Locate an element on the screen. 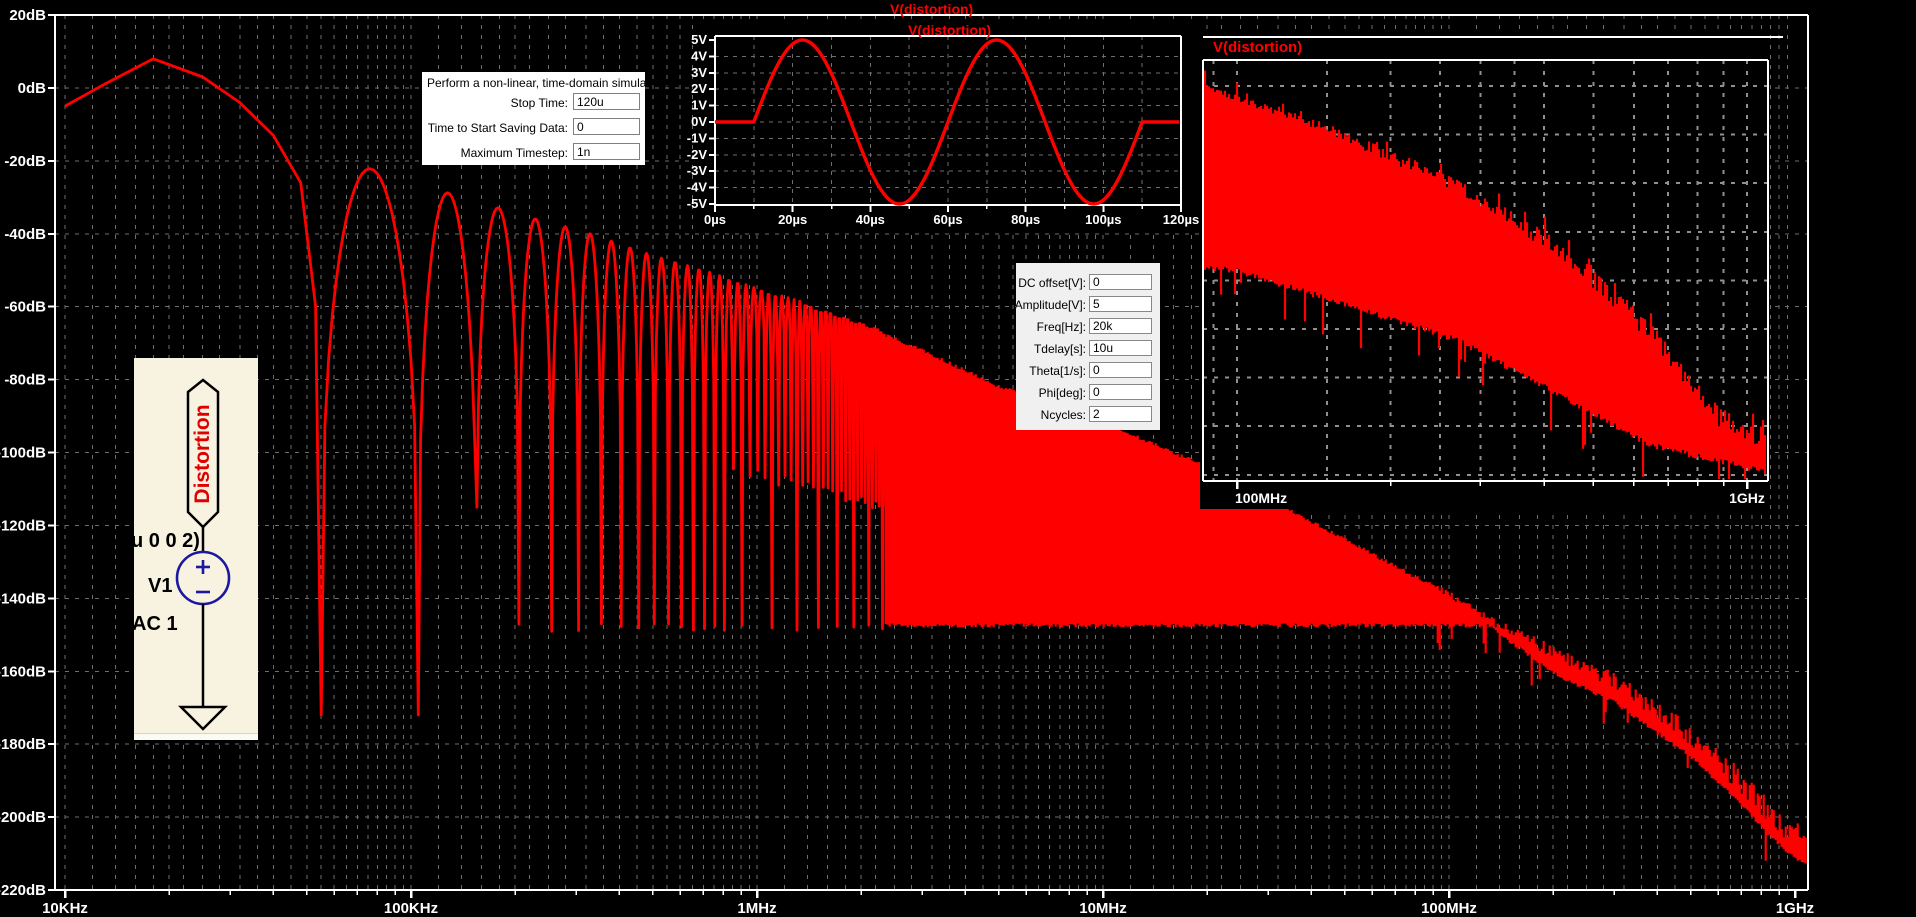 This screenshot has height=917, width=1916. tick-label: -200dB is located at coordinates (23, 817).